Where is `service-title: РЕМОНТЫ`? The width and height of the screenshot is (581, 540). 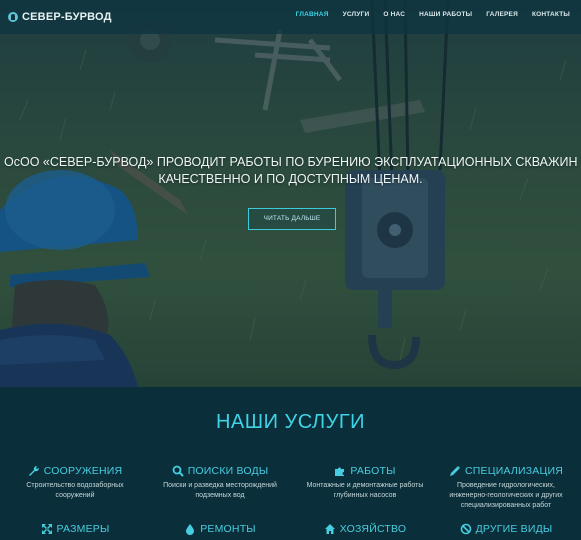
service-title: РЕМОНТЫ is located at coordinates (228, 529).